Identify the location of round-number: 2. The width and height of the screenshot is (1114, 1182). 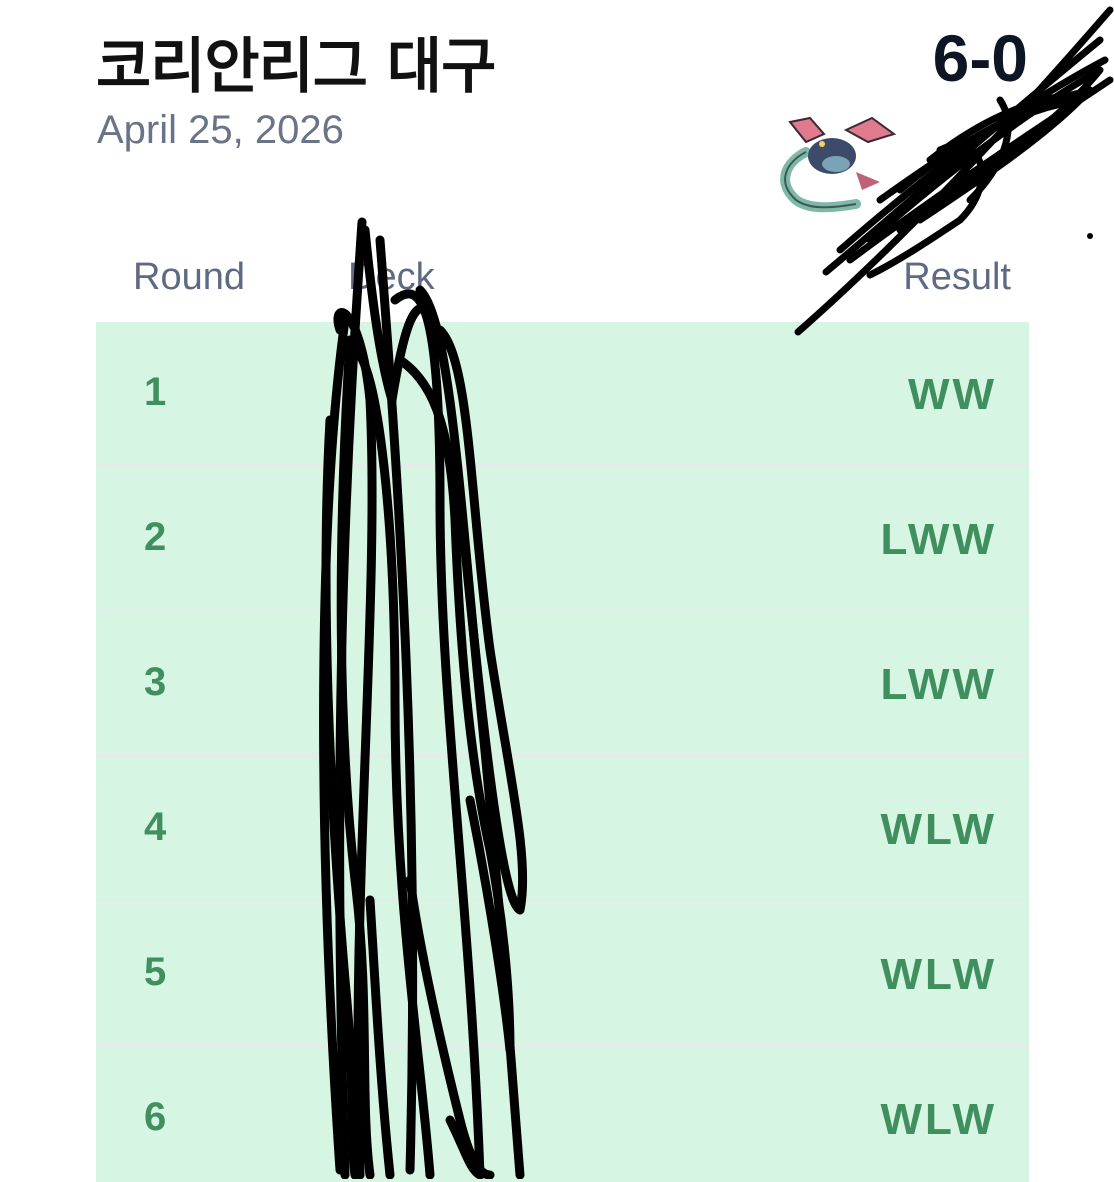
(155, 537).